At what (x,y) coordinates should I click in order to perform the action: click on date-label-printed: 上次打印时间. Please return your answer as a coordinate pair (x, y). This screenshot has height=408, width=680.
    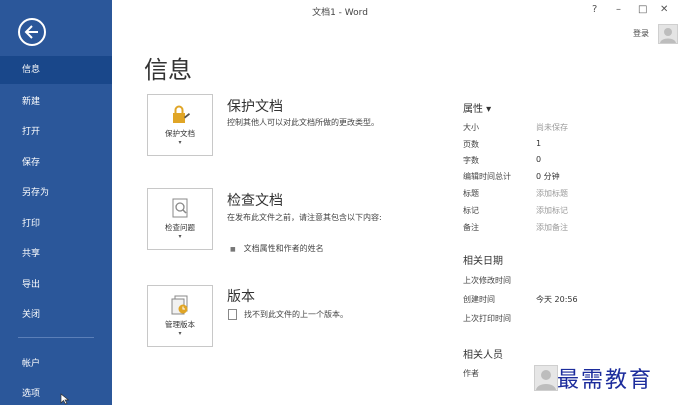
    Looking at the image, I should click on (487, 318).